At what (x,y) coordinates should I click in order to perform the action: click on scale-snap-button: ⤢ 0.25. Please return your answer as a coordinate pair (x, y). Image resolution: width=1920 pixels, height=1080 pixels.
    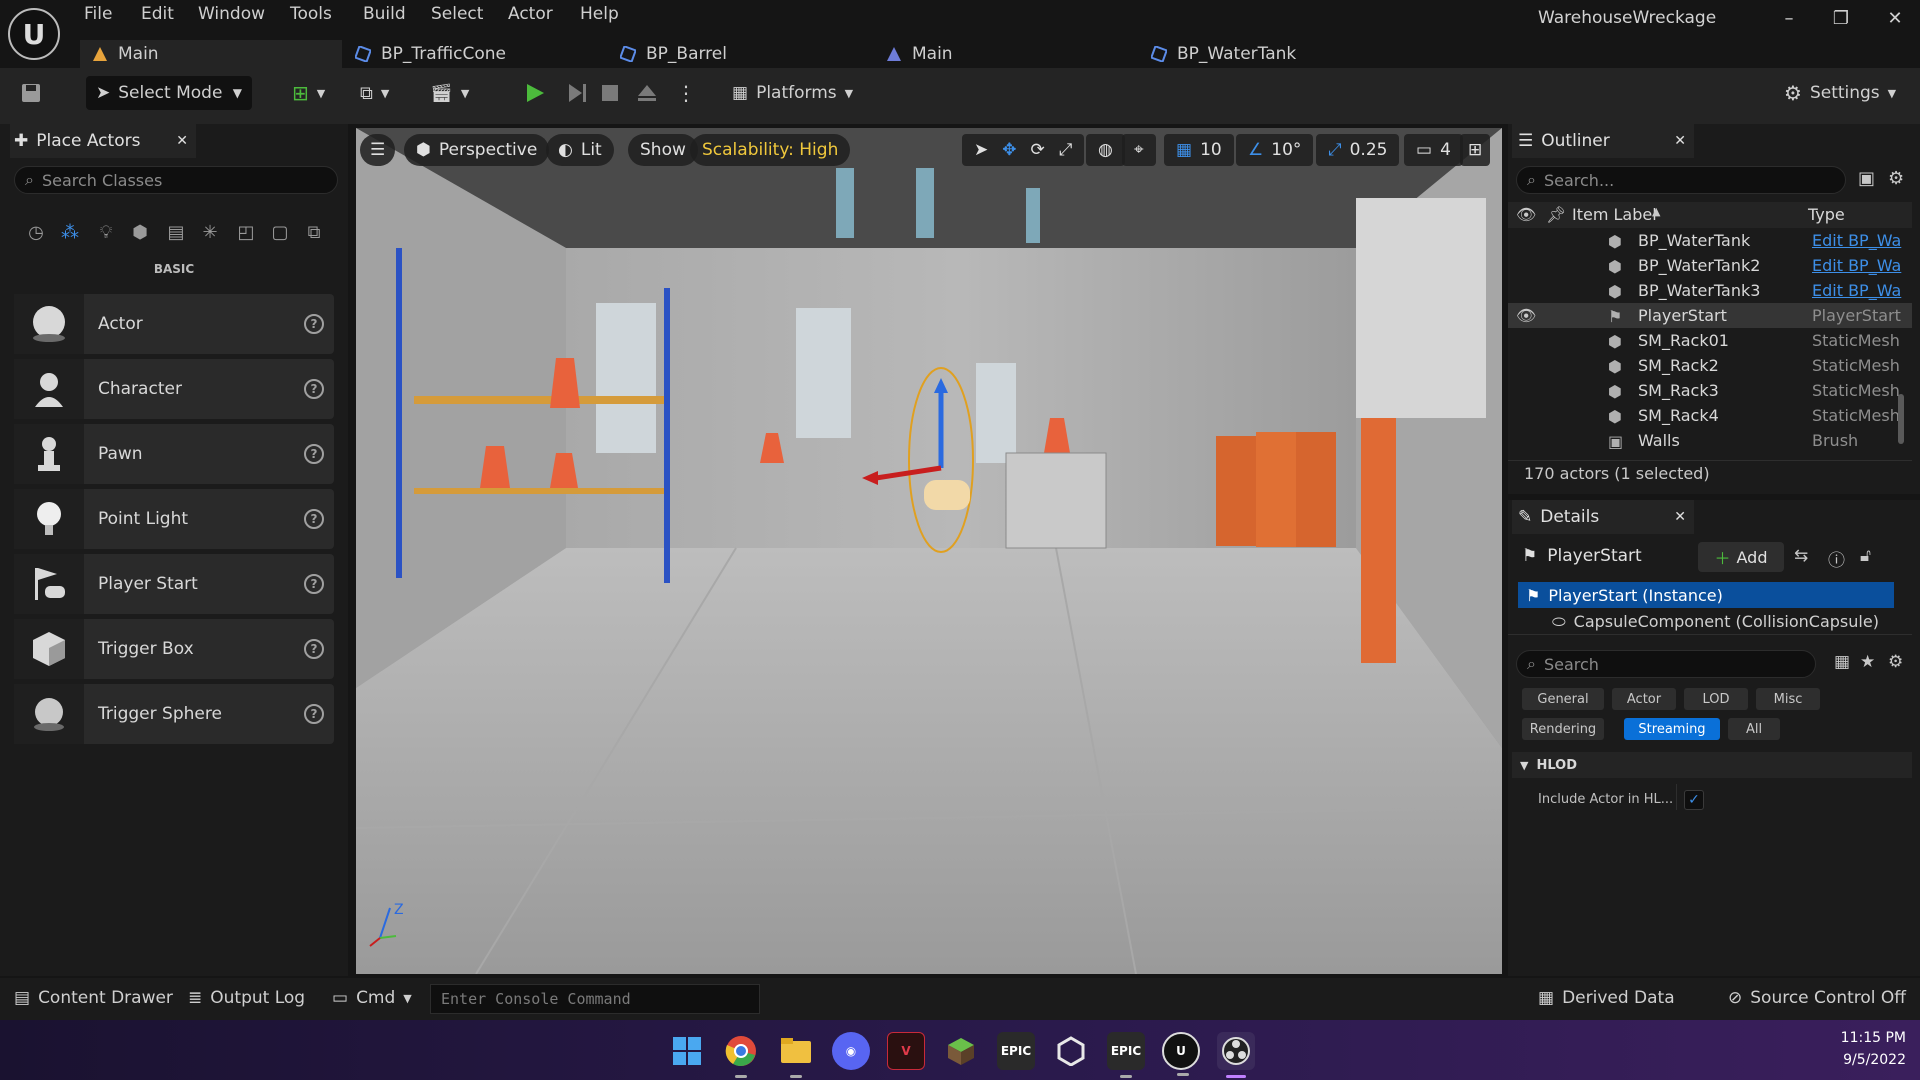
    Looking at the image, I should click on (1358, 150).